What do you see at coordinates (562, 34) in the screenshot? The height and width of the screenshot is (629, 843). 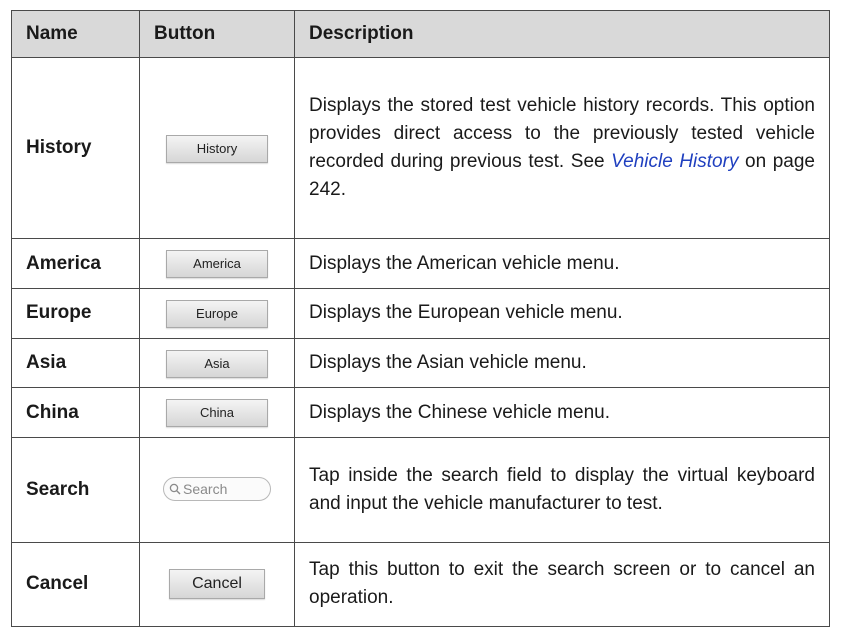 I see `header-description: Description` at bounding box center [562, 34].